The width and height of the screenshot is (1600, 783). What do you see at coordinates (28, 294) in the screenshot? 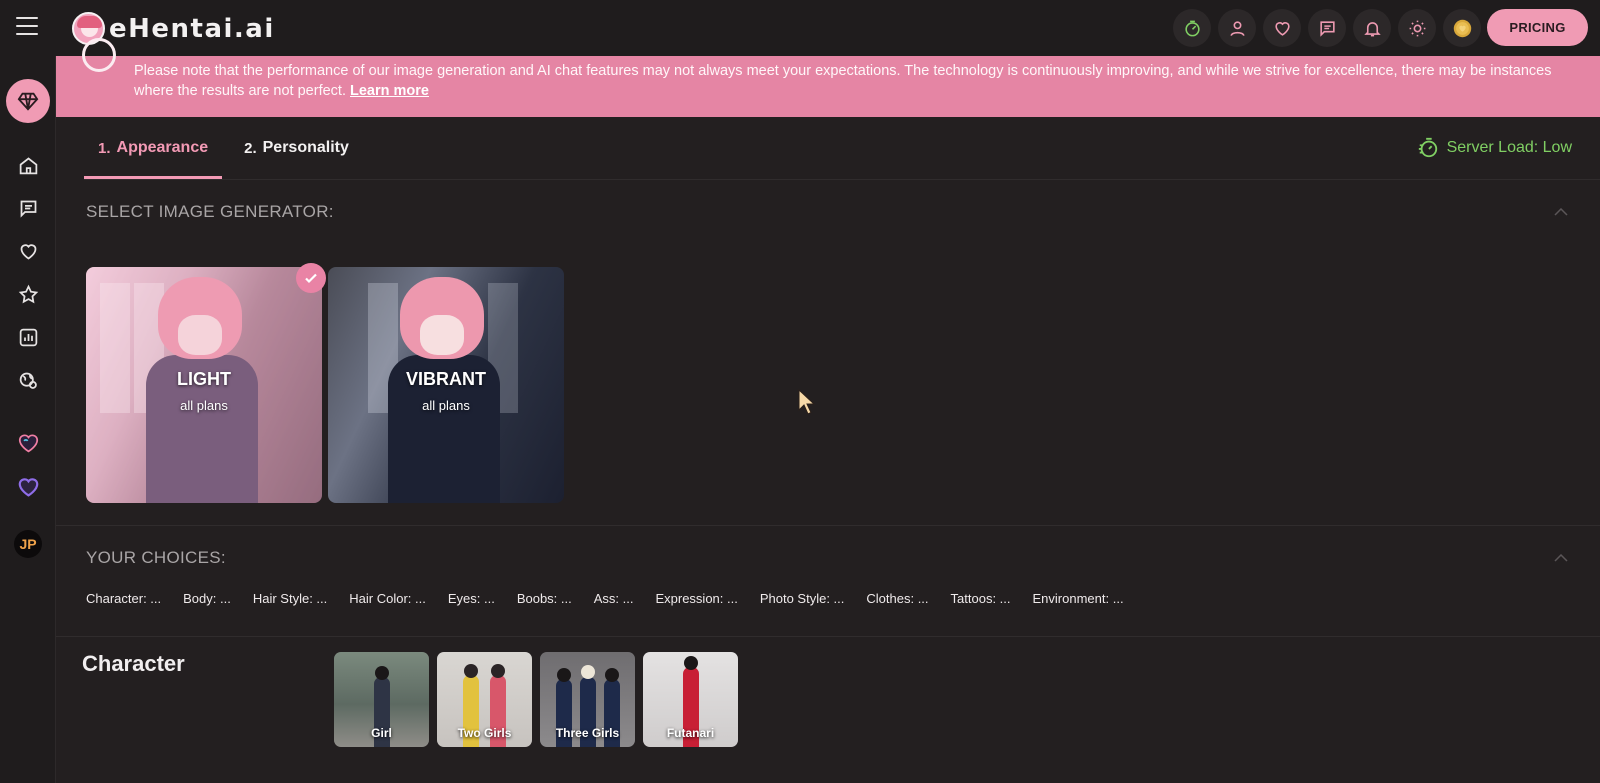
I see `star-icon` at bounding box center [28, 294].